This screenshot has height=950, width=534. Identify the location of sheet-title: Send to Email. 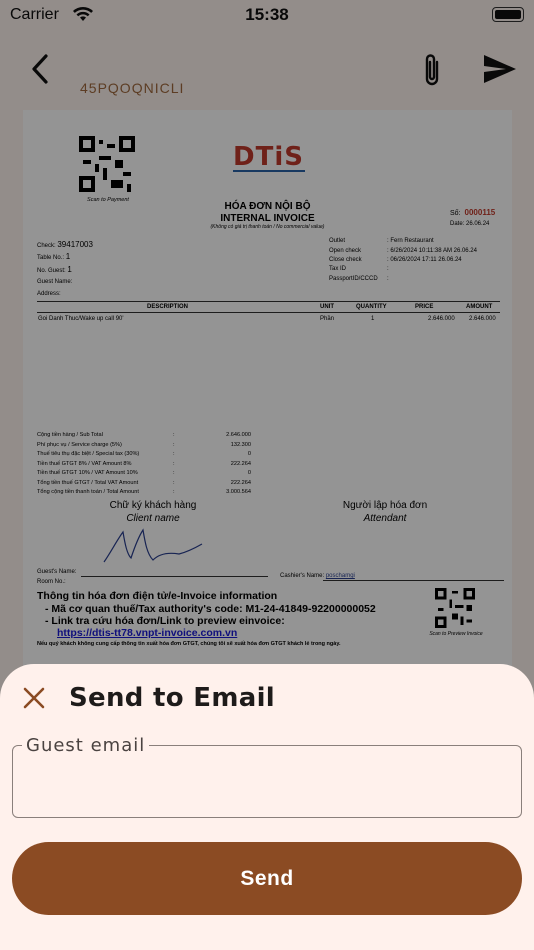
(172, 698).